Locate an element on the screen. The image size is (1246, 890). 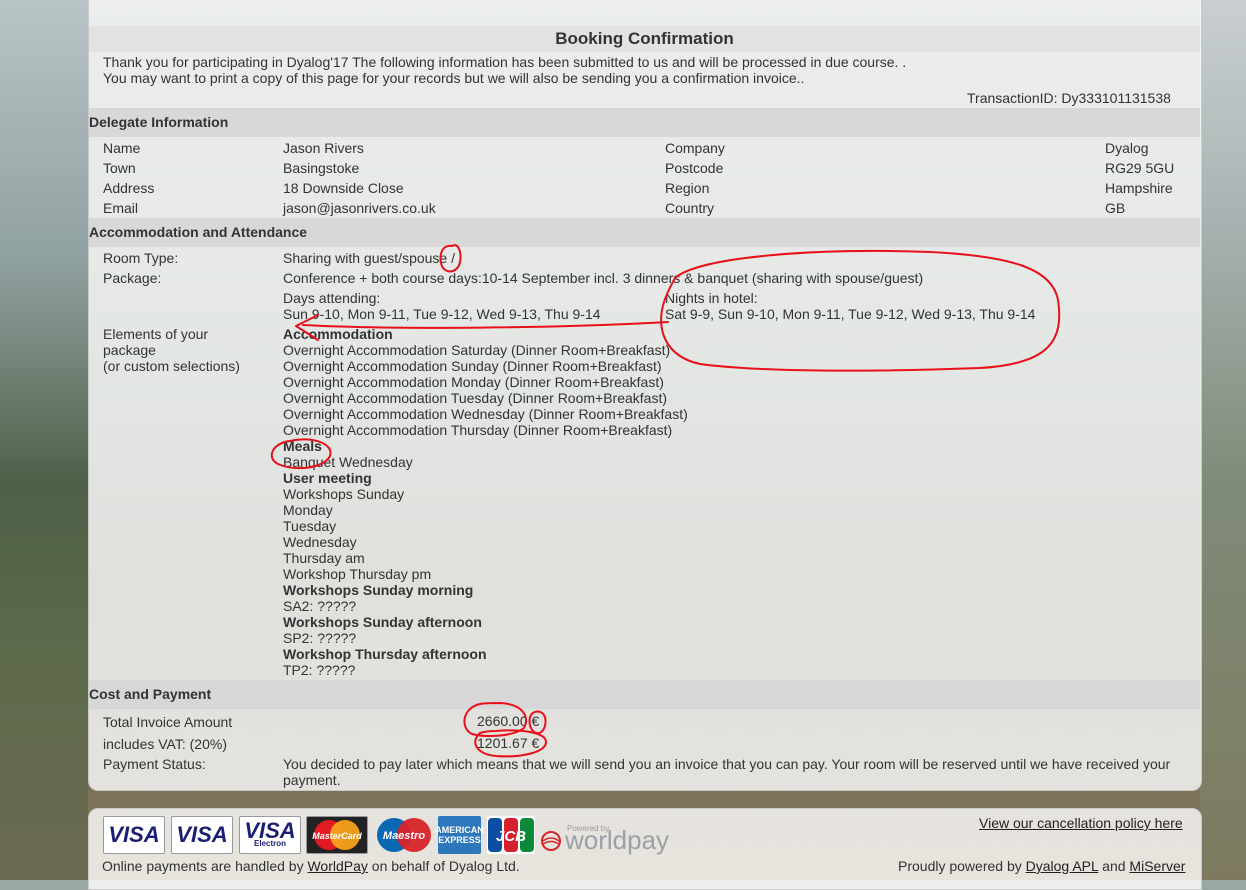
package-element-item: Thursday am is located at coordinates (324, 558).